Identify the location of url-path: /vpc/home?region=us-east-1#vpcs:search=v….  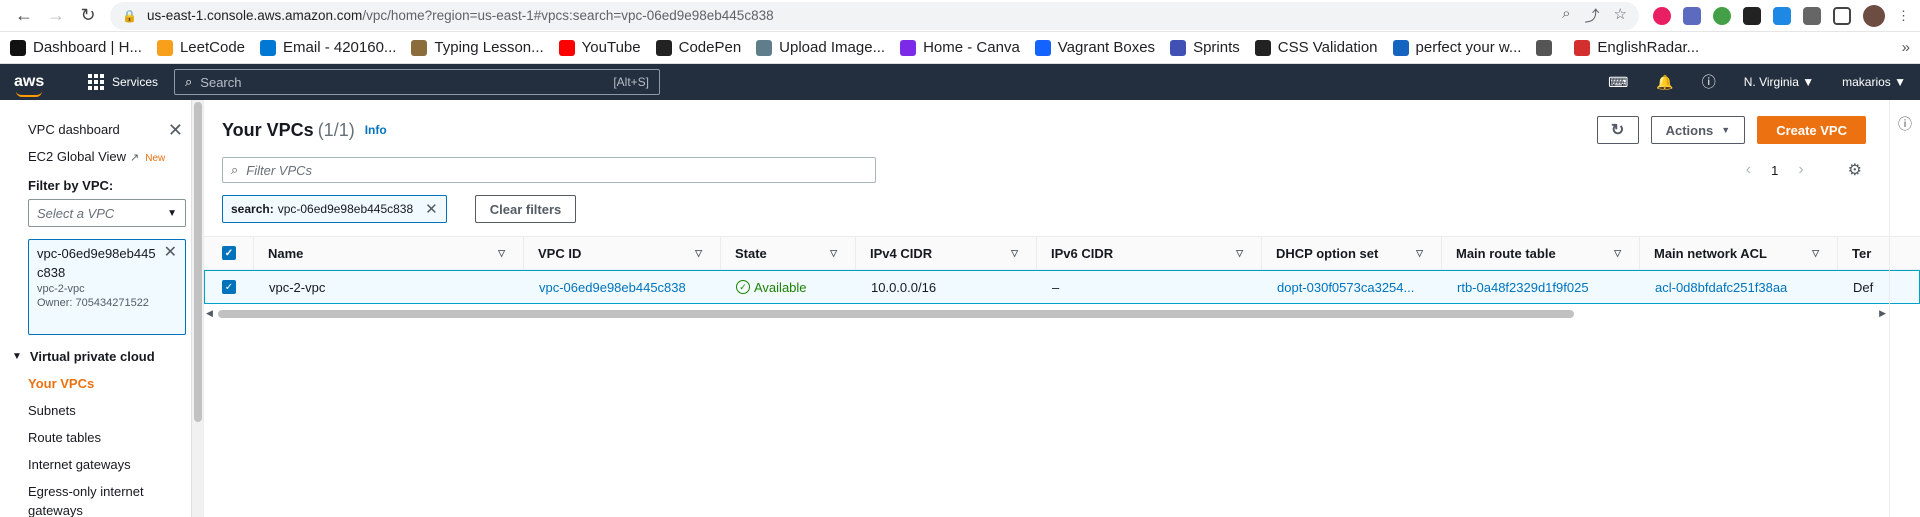
(568, 15).